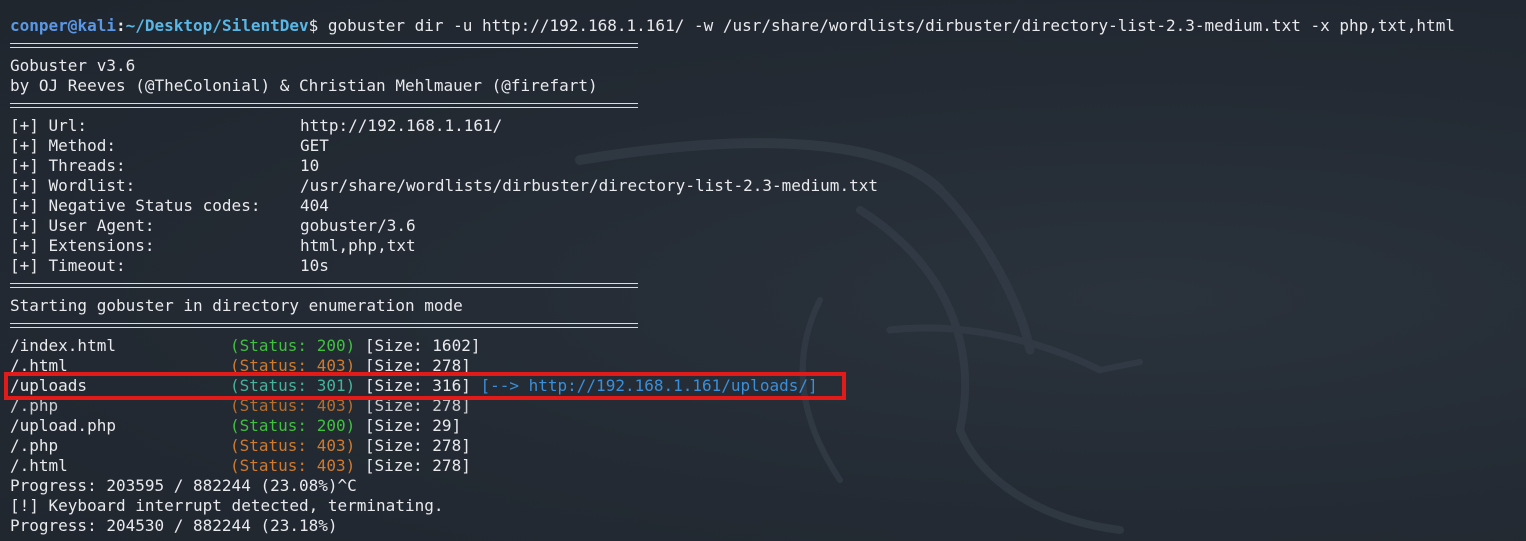 This screenshot has height=541, width=1526. Describe the element at coordinates (34, 445) in the screenshot. I see `result-path: /.php` at that location.